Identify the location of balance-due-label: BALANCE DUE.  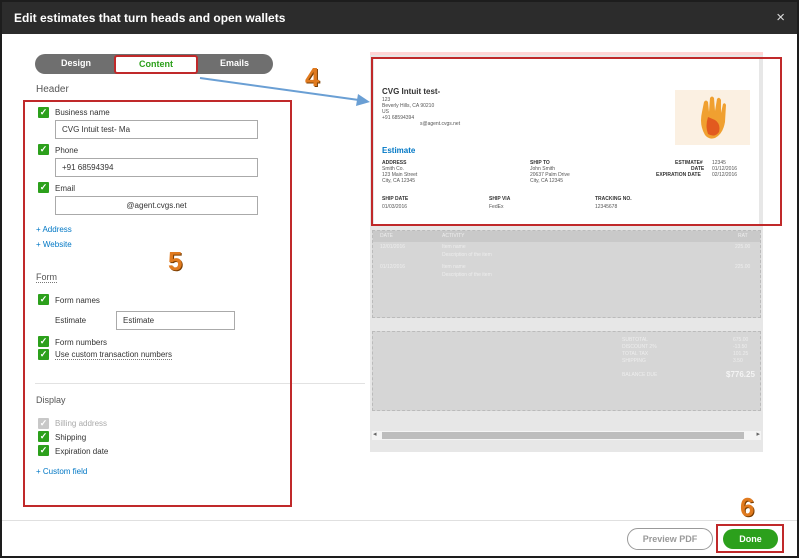
(640, 375).